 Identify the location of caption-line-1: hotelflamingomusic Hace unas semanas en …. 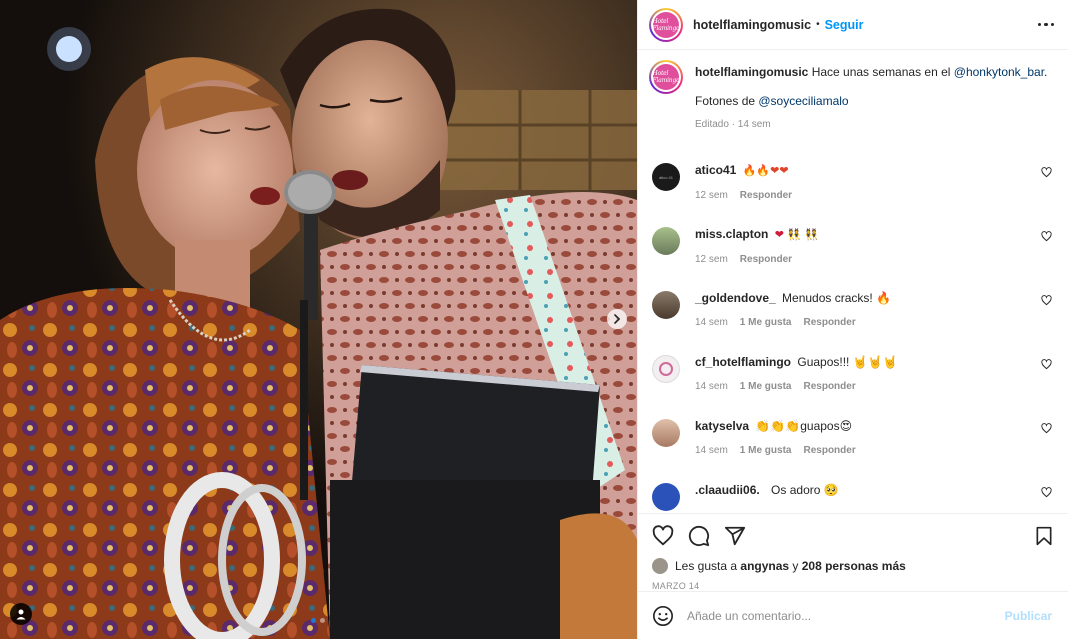
(871, 72).